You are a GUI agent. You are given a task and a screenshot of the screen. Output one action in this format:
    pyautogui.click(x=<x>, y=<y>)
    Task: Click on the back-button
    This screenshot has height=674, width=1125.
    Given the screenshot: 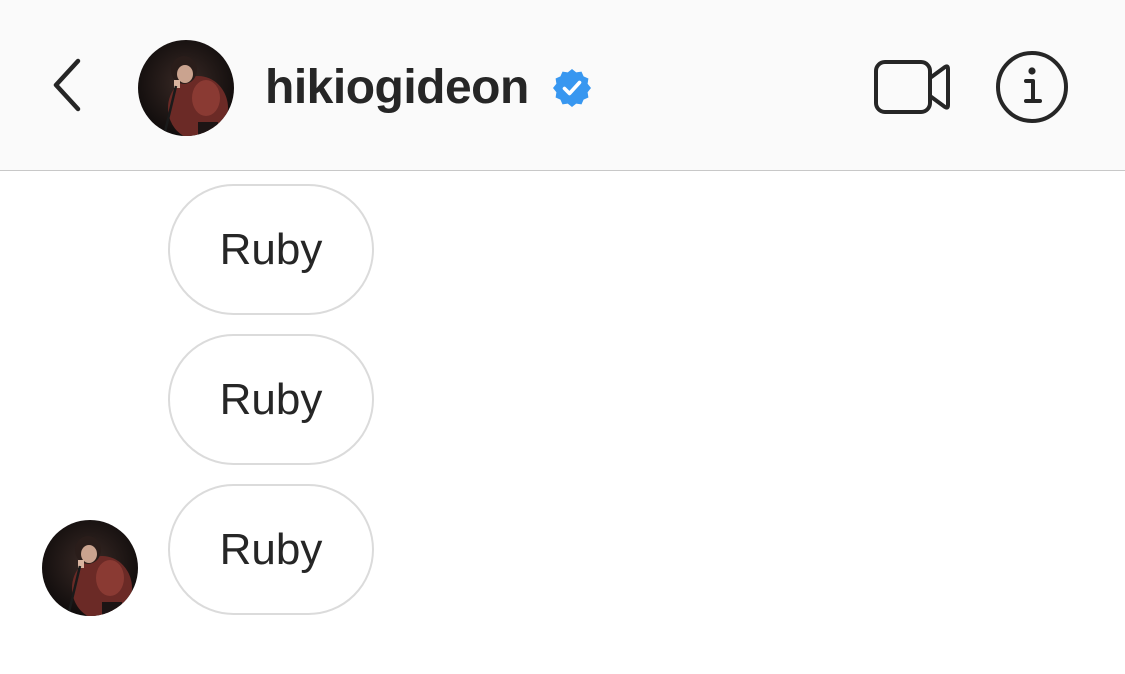 What is the action you would take?
    pyautogui.click(x=68, y=85)
    